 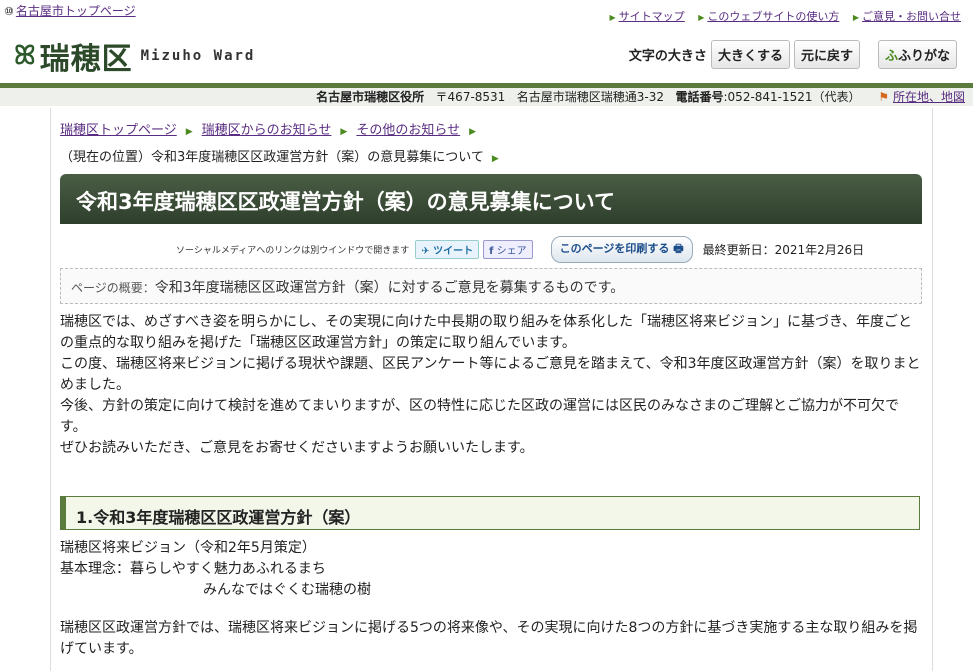 What do you see at coordinates (134, 56) in the screenshot?
I see `site-logo: ꕤ 瑞穂区 Mizuho Ward` at bounding box center [134, 56].